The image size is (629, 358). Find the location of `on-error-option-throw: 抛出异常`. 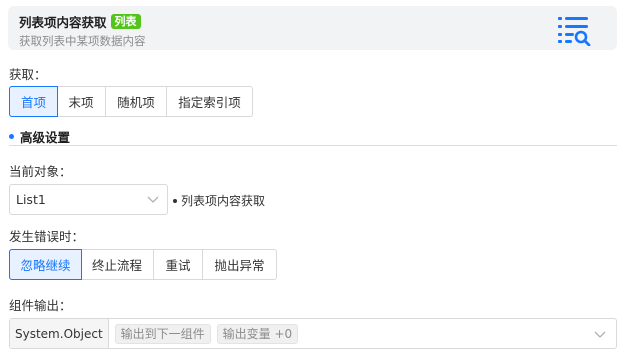

on-error-option-throw: 抛出异常 is located at coordinates (239, 264).